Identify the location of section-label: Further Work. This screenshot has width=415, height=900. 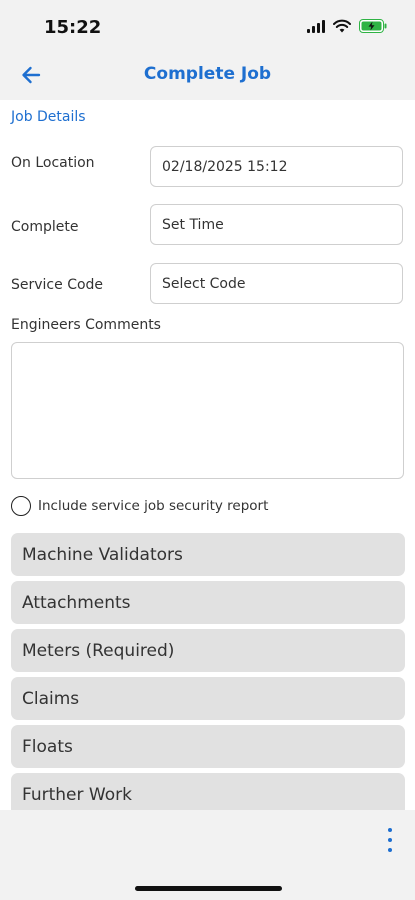
(77, 794).